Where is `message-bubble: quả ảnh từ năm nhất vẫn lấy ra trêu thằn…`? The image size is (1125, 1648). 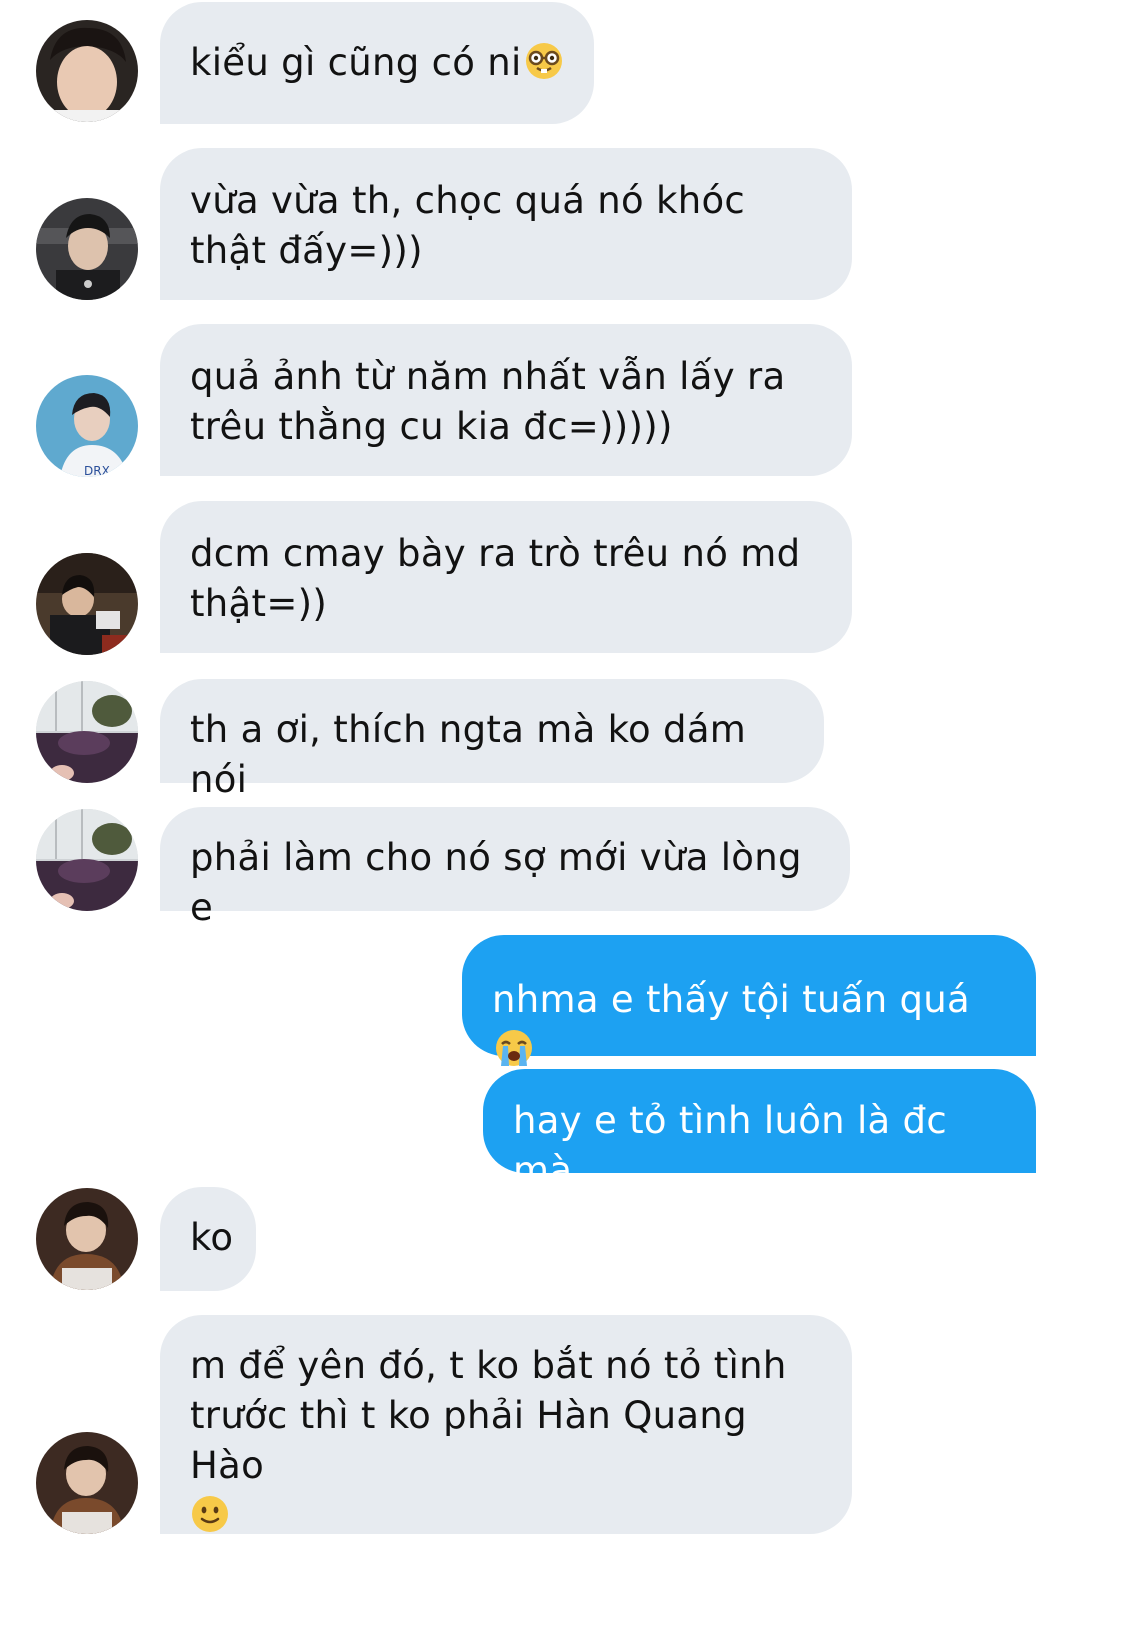
message-bubble: quả ảnh từ năm nhất vẫn lấy ra trêu thằn… is located at coordinates (506, 400).